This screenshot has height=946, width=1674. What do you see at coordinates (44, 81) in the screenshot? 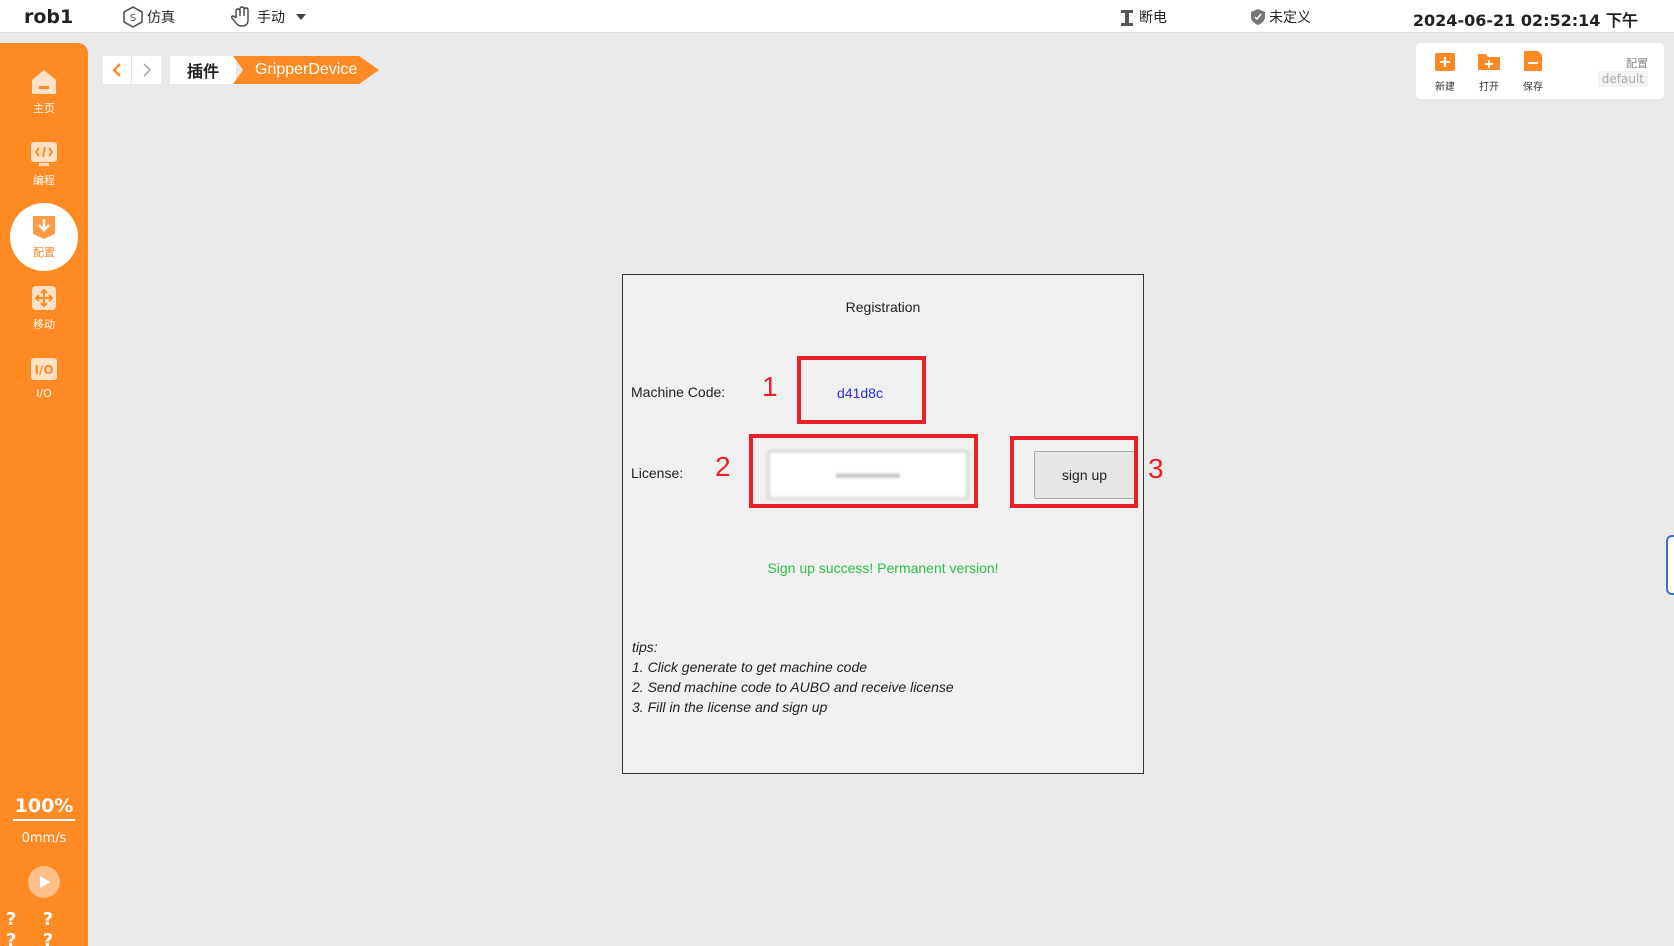
I see `home-icon` at bounding box center [44, 81].